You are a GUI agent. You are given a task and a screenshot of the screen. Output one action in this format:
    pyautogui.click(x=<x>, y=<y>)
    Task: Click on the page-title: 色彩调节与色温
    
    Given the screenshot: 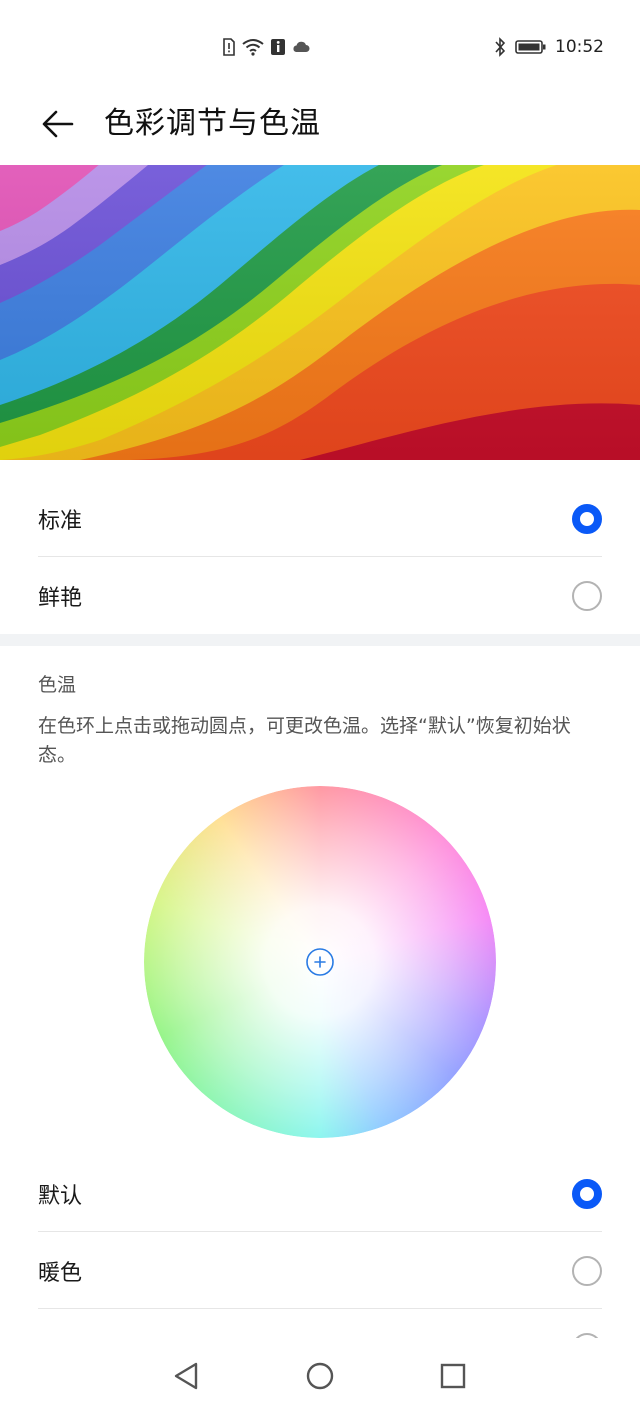 What is the action you would take?
    pyautogui.click(x=212, y=123)
    